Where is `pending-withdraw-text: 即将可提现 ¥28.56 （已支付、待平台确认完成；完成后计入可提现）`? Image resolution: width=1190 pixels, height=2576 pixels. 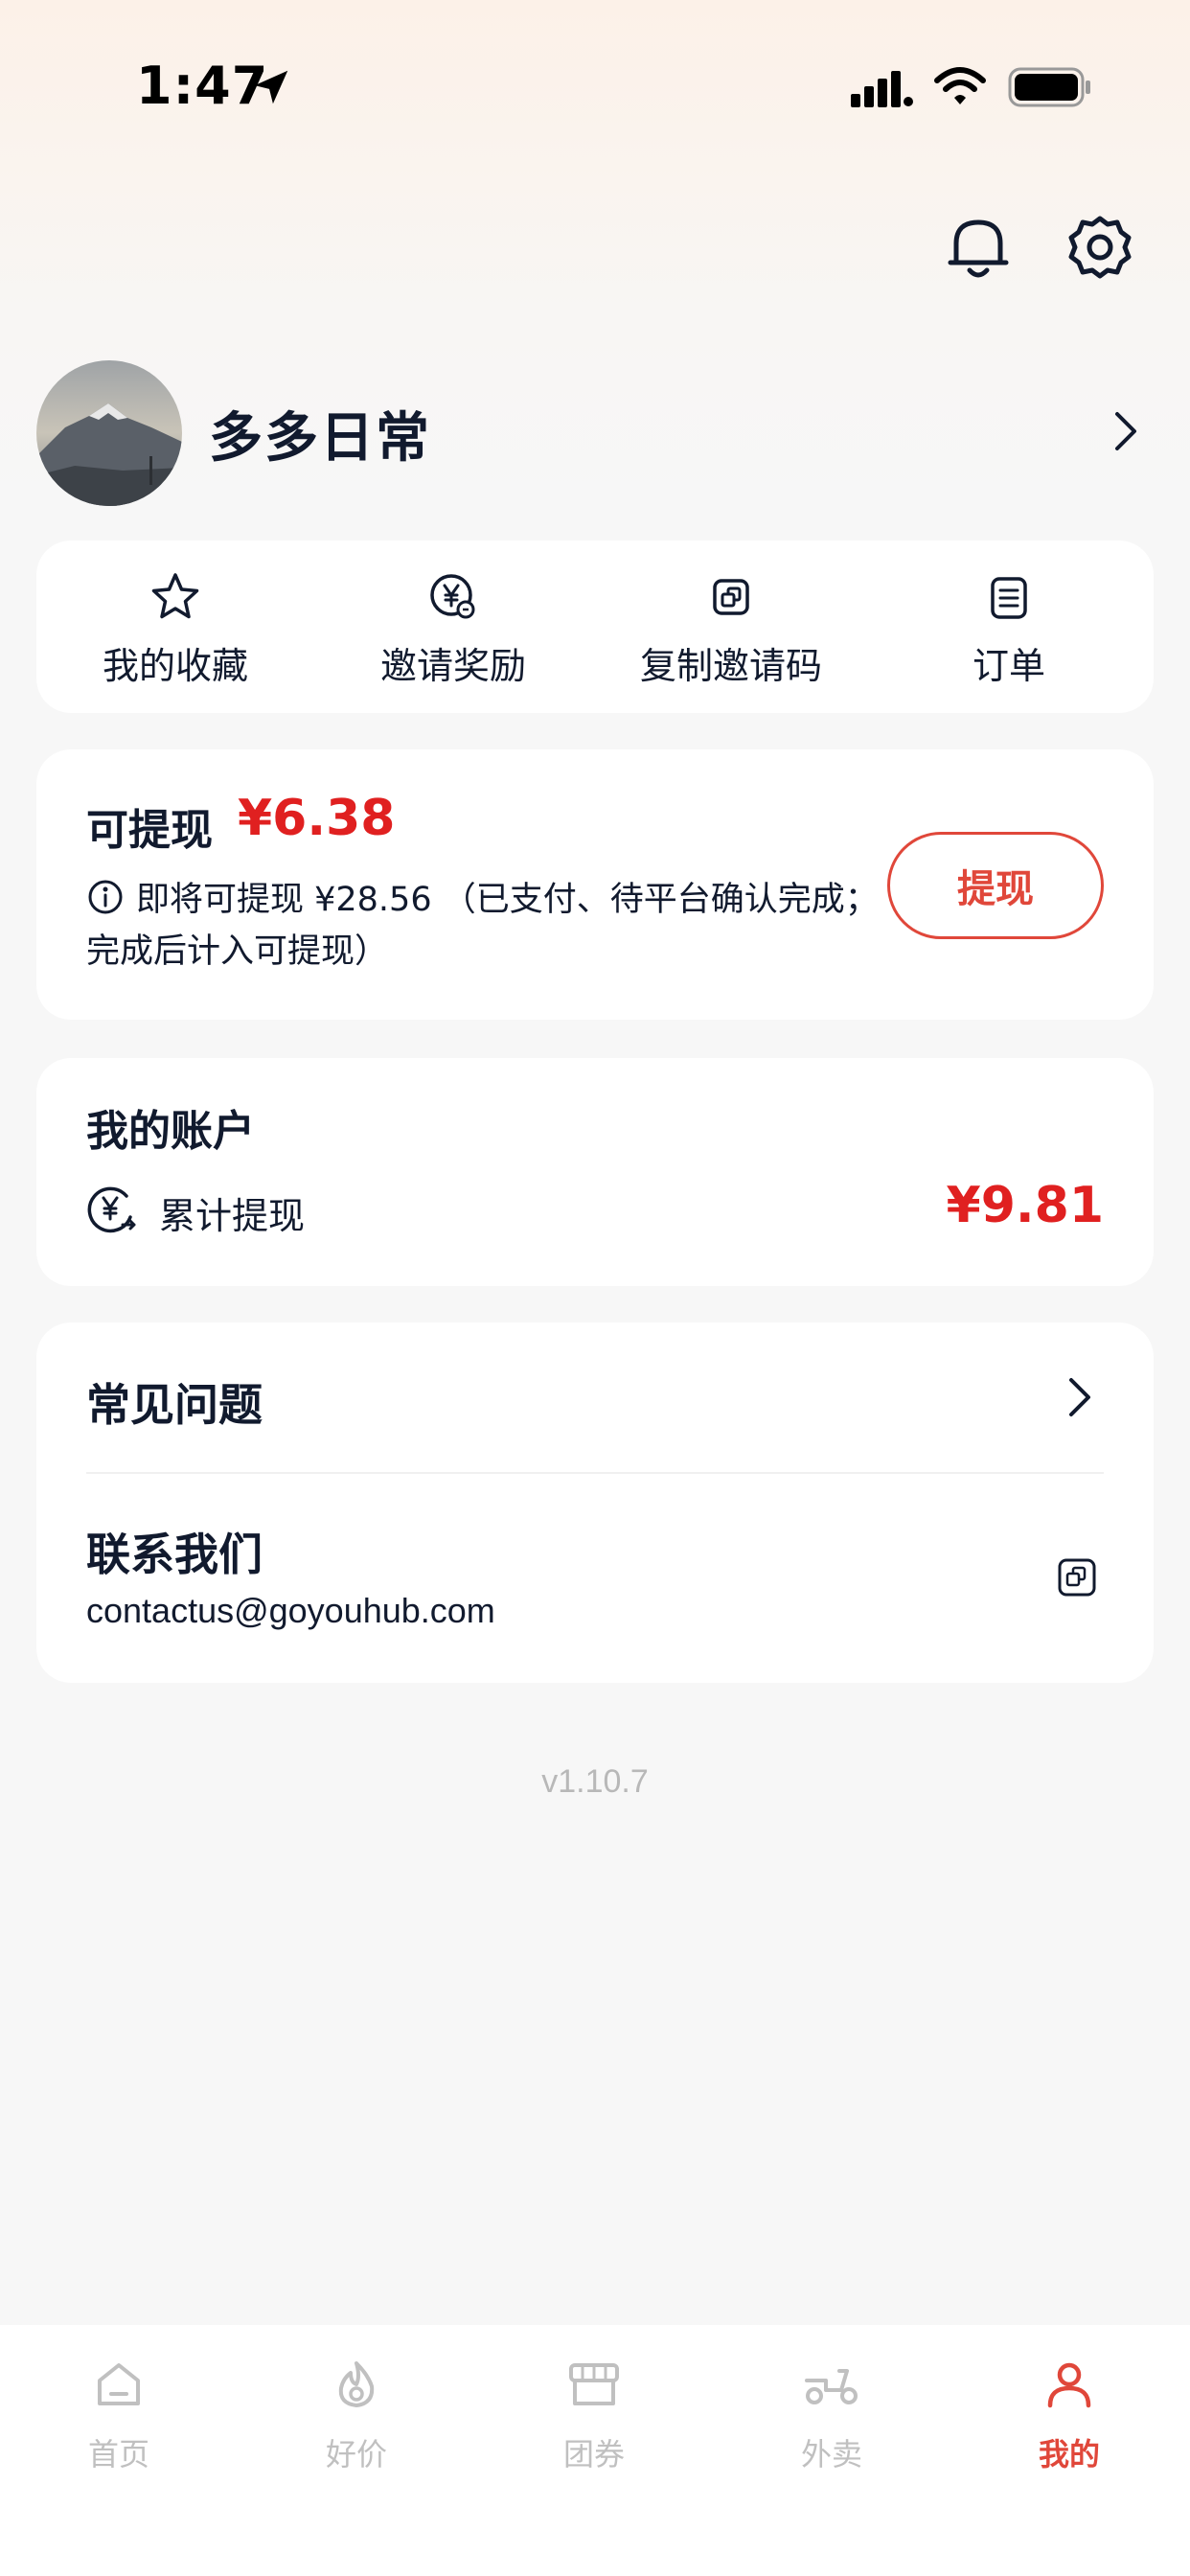 pending-withdraw-text: 即将可提现 ¥28.56 （已支付、待平台确认完成；完成后计入可提现） is located at coordinates (483, 926).